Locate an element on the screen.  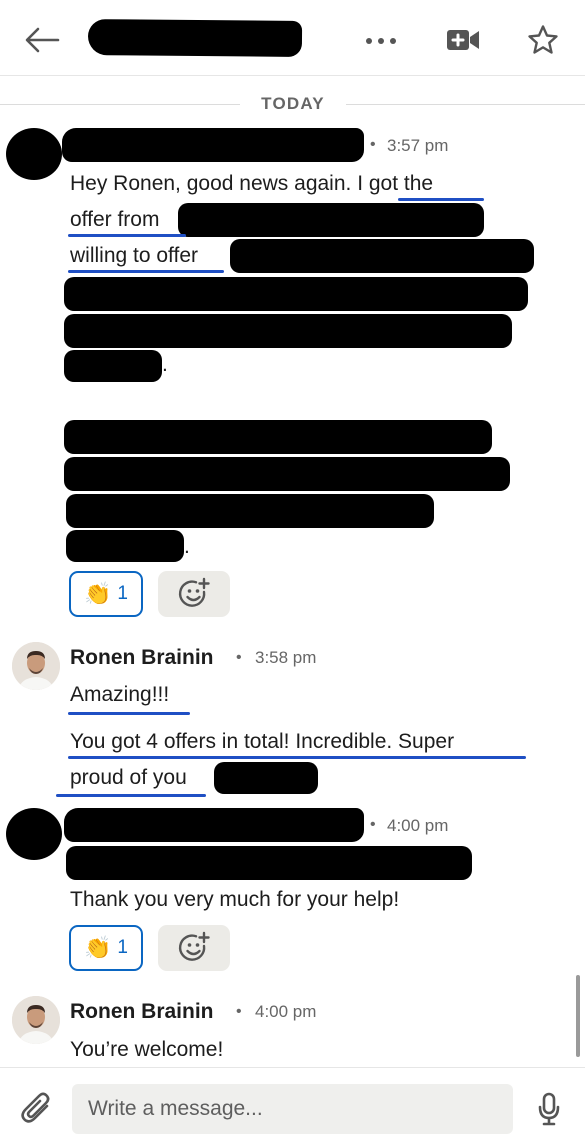
microphone-icon is located at coordinates (549, 1109).